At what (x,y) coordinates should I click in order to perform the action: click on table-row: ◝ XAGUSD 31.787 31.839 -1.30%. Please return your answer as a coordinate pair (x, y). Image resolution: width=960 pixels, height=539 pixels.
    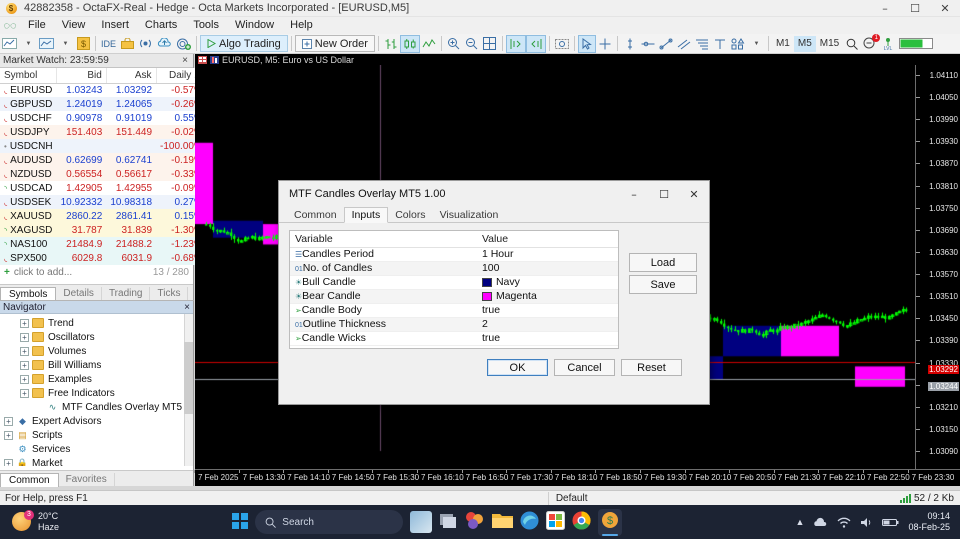
    Looking at the image, I should click on (103, 230).